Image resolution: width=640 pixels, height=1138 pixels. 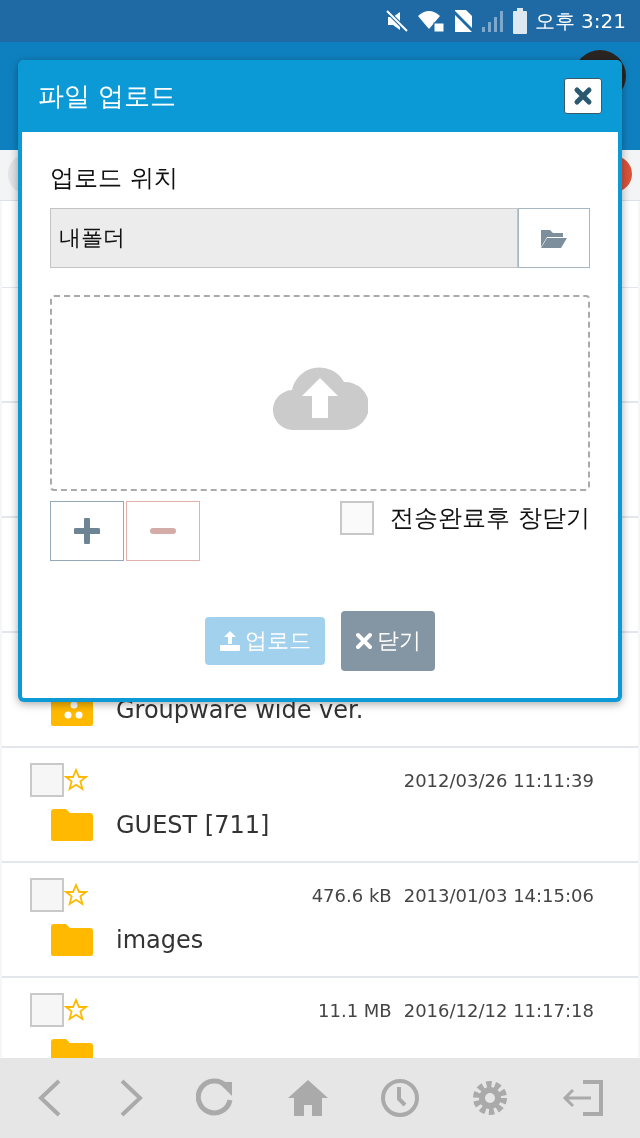 I want to click on plus-icon, so click(x=87, y=531).